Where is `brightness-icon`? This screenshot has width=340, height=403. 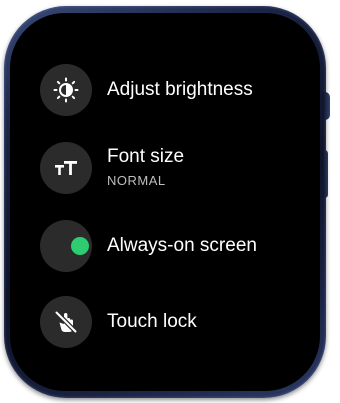
brightness-icon is located at coordinates (66, 90).